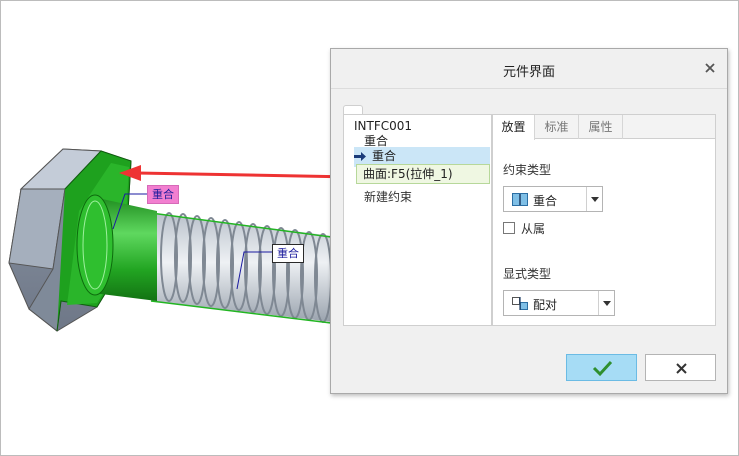 Image resolution: width=739 pixels, height=456 pixels. Describe the element at coordinates (601, 127) in the screenshot. I see `tab-properties: 属性` at that location.